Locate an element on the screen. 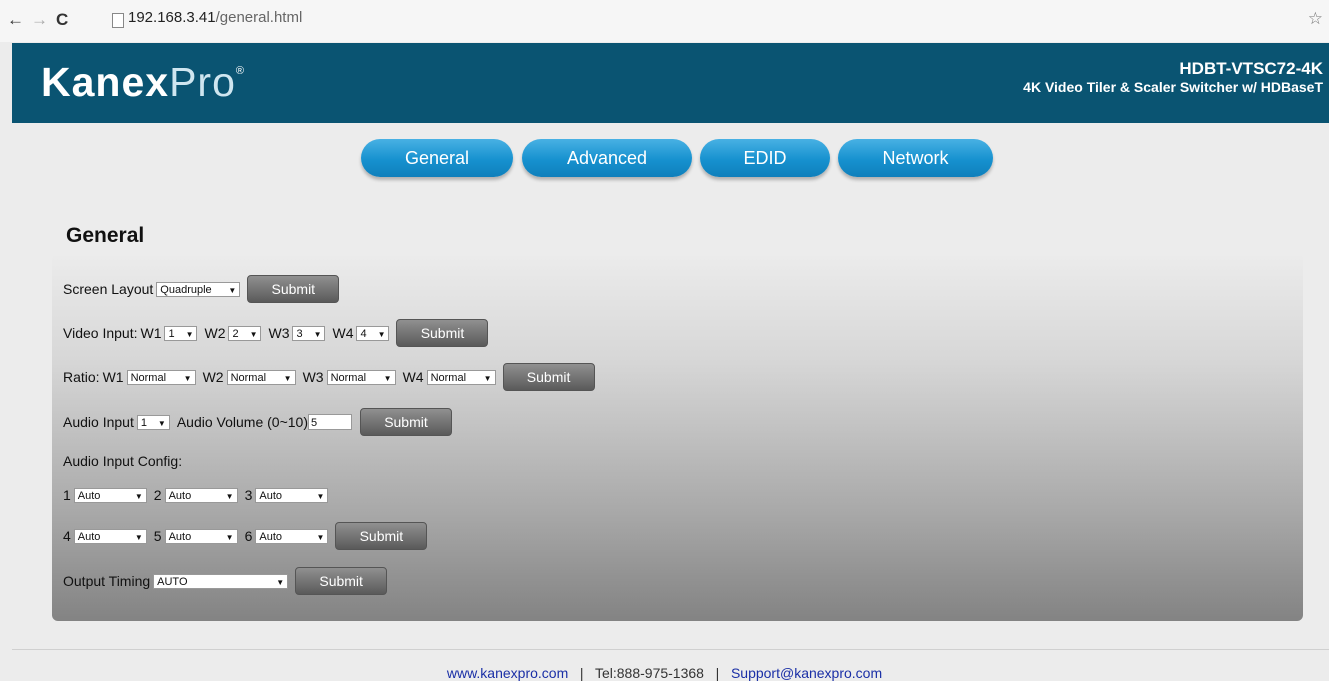 The height and width of the screenshot is (681, 1329). audio-config-2-select: Auto ▼ is located at coordinates (201, 495).